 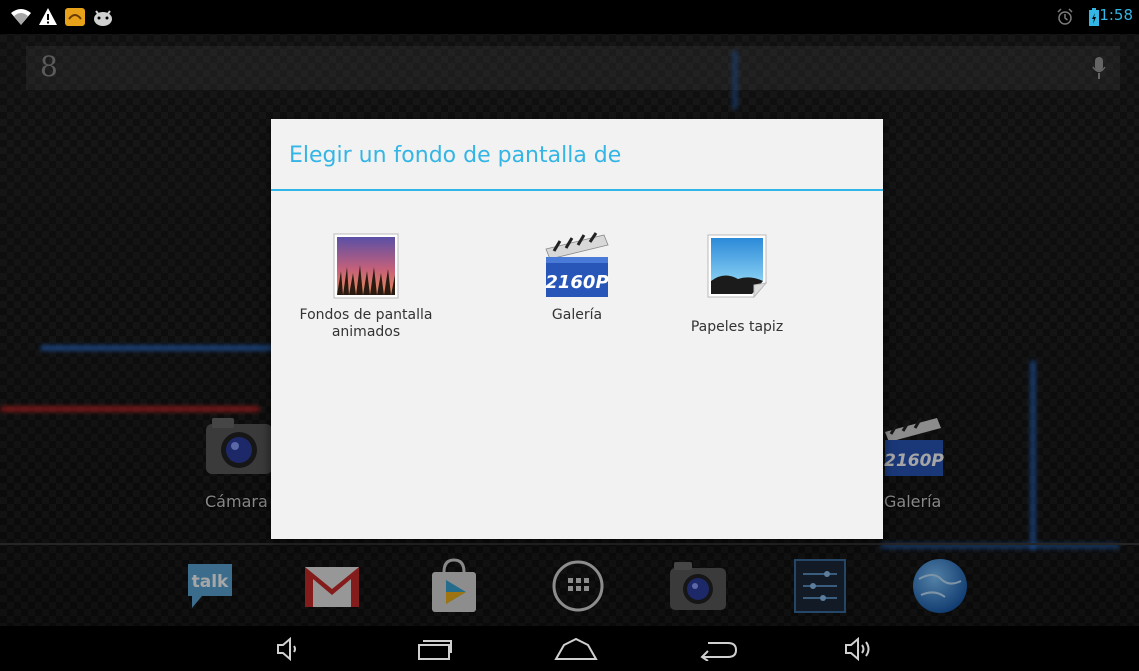 What do you see at coordinates (75, 17) in the screenshot?
I see `notification-app-icon` at bounding box center [75, 17].